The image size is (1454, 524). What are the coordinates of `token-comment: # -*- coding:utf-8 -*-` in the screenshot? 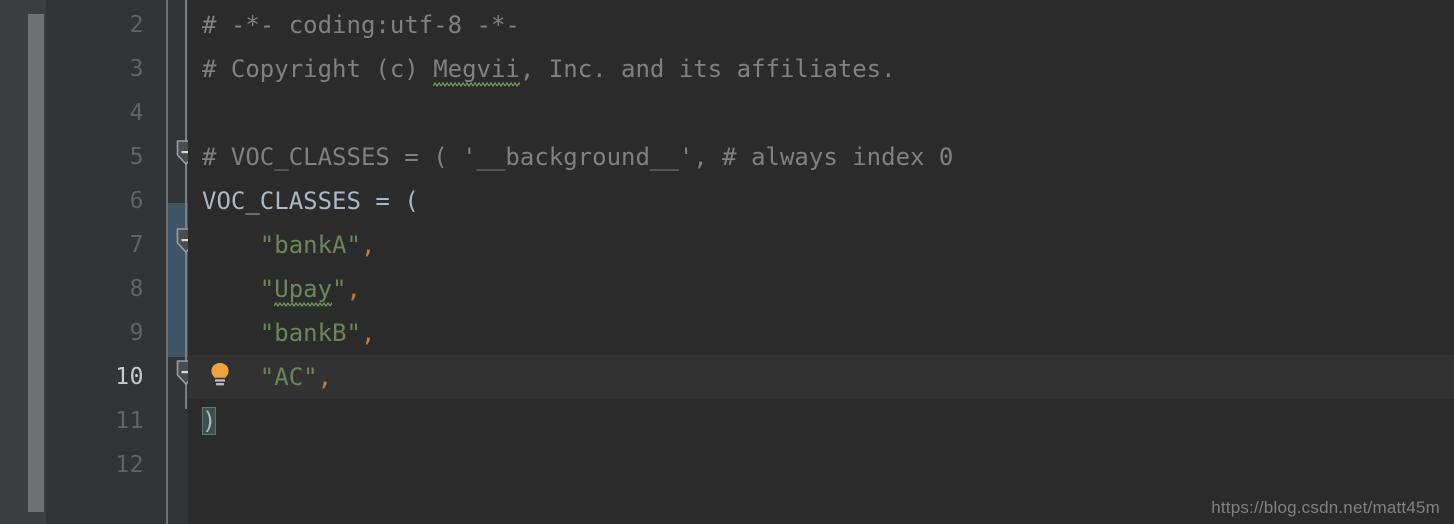 It's located at (361, 25).